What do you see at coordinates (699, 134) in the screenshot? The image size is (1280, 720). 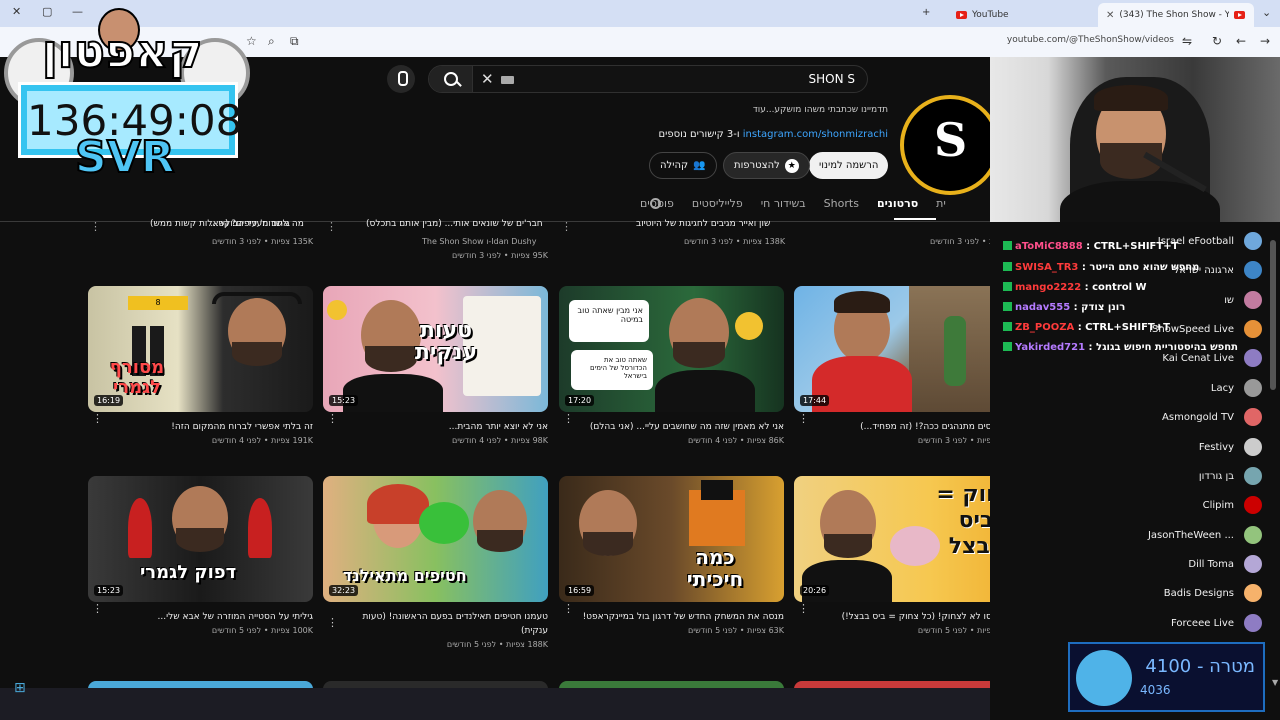 I see `more-links: ו-3 קישורים נוספים` at bounding box center [699, 134].